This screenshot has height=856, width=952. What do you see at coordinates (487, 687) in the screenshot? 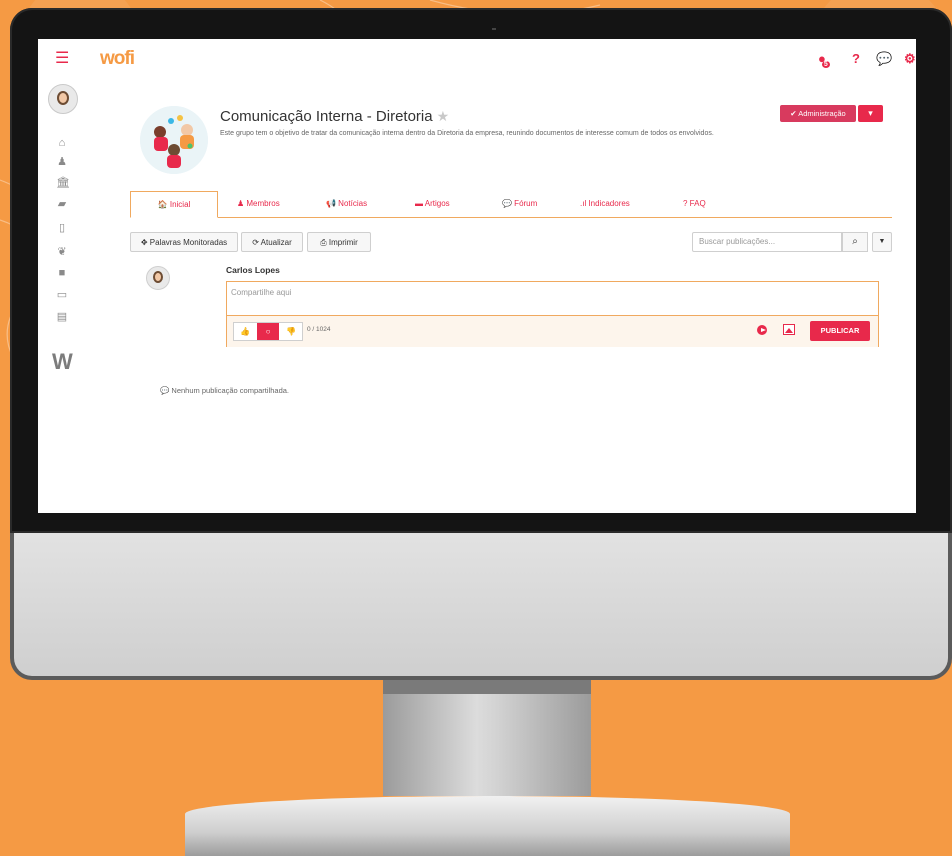
I see `monitor-stand-shadow` at bounding box center [487, 687].